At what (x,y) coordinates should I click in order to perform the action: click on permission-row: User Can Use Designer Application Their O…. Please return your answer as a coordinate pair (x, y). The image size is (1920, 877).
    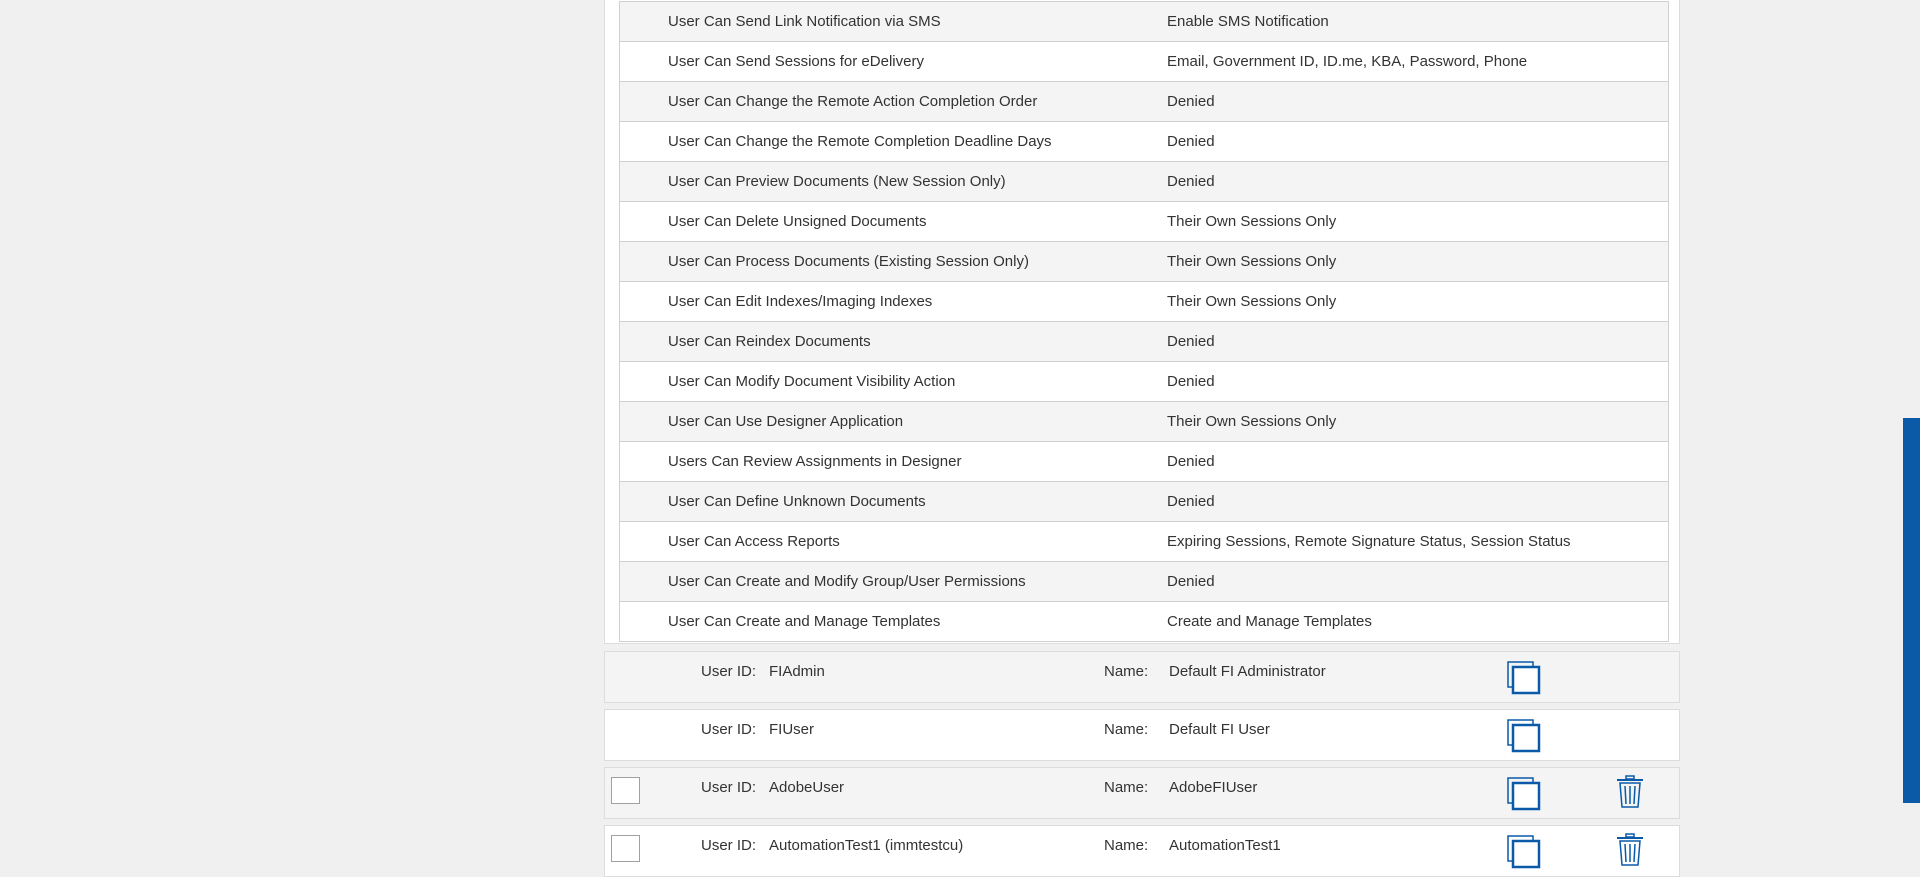
    Looking at the image, I should click on (1144, 422).